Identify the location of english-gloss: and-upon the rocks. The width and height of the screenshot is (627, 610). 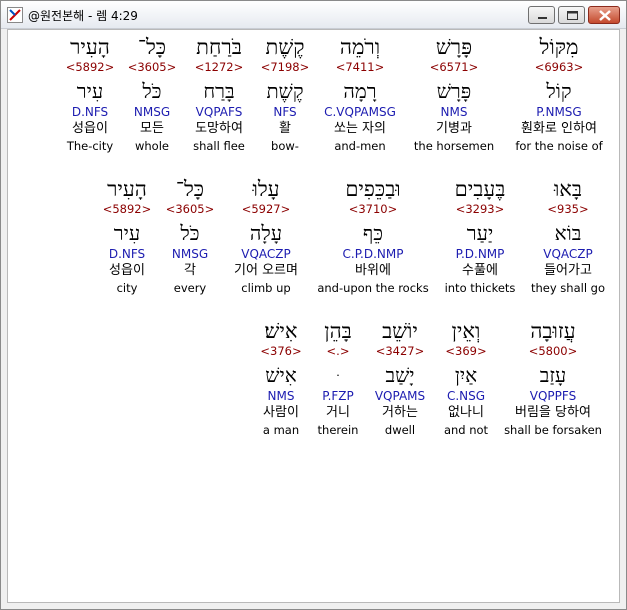
(373, 288).